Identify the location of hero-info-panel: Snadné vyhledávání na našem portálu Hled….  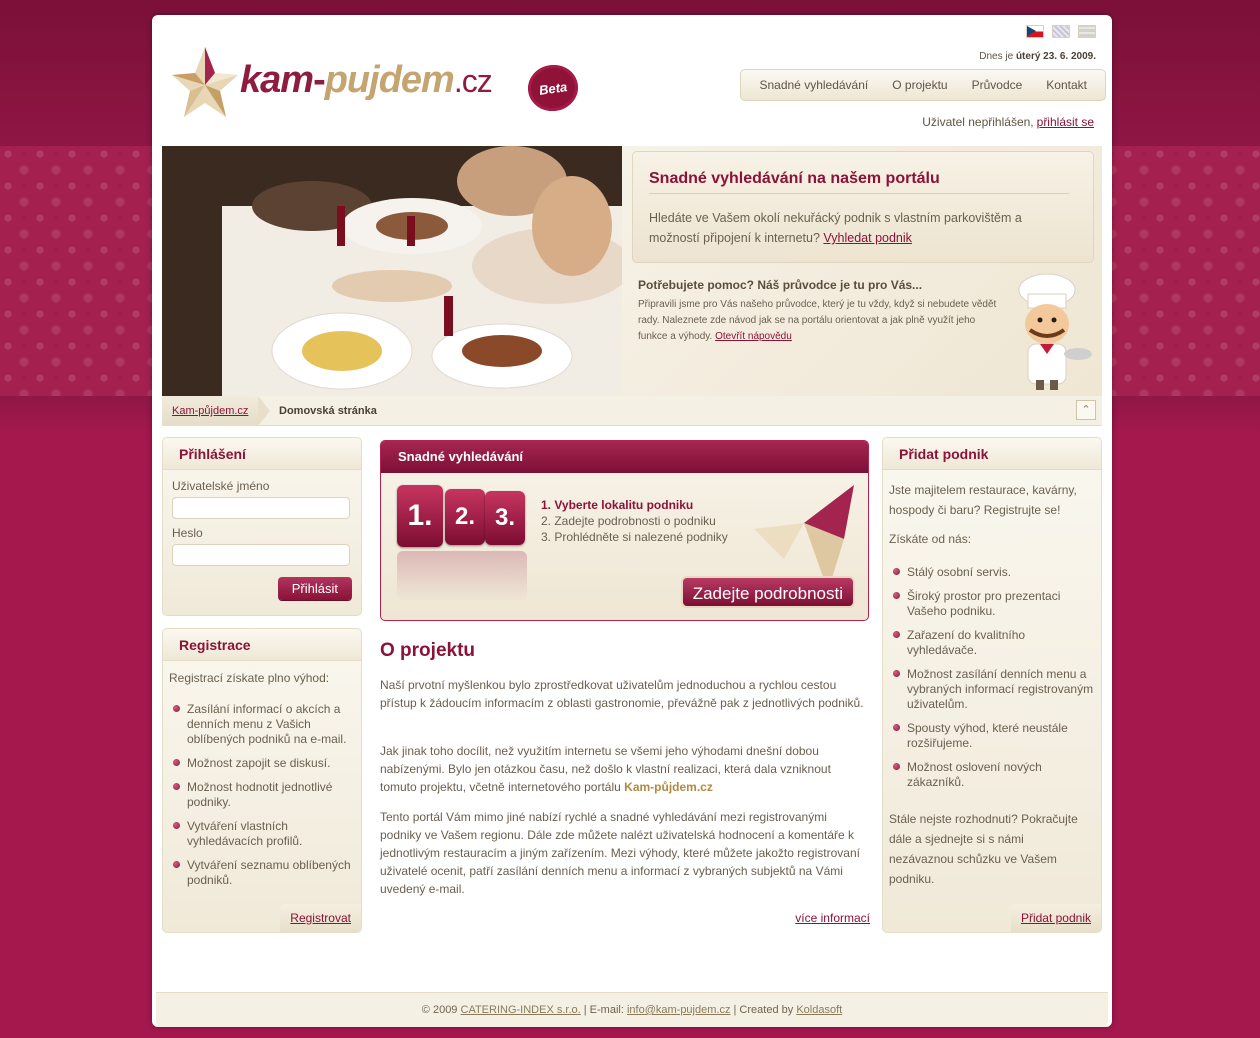
(862, 271).